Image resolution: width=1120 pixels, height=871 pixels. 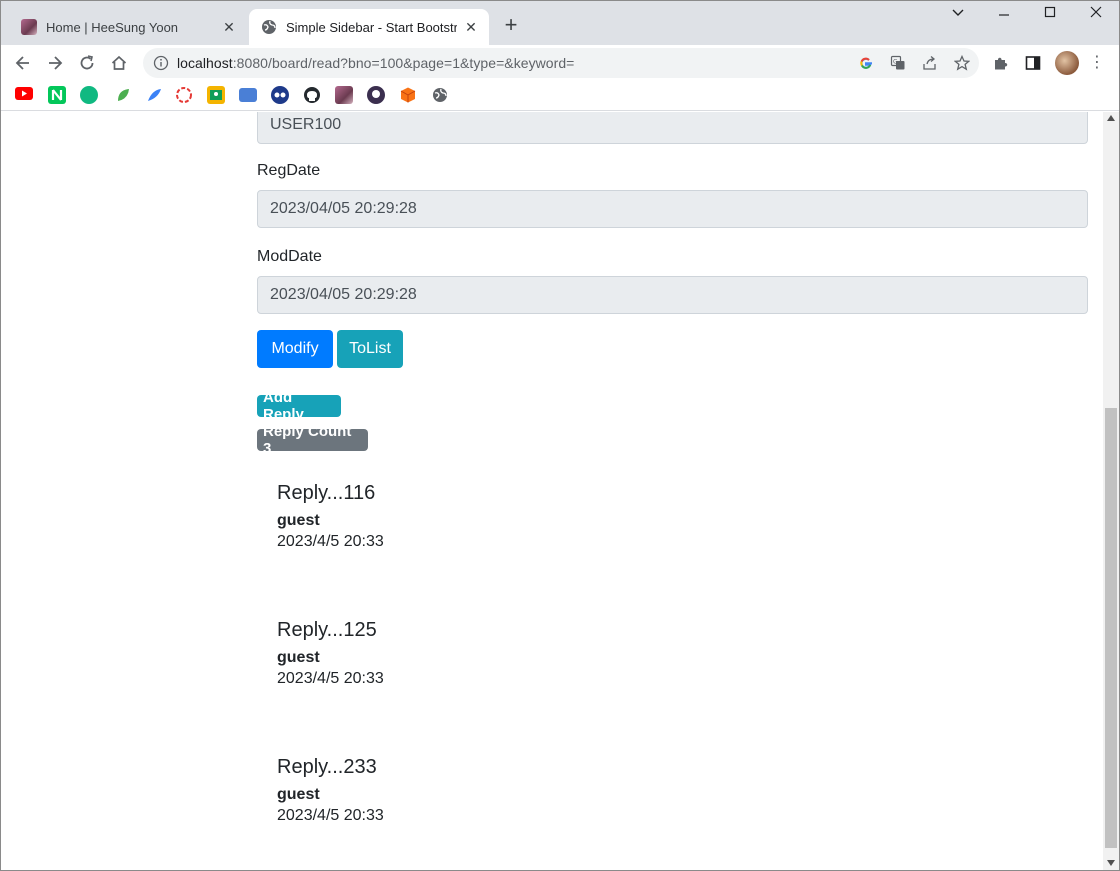 I want to click on modify-button: Modify, so click(x=295, y=349).